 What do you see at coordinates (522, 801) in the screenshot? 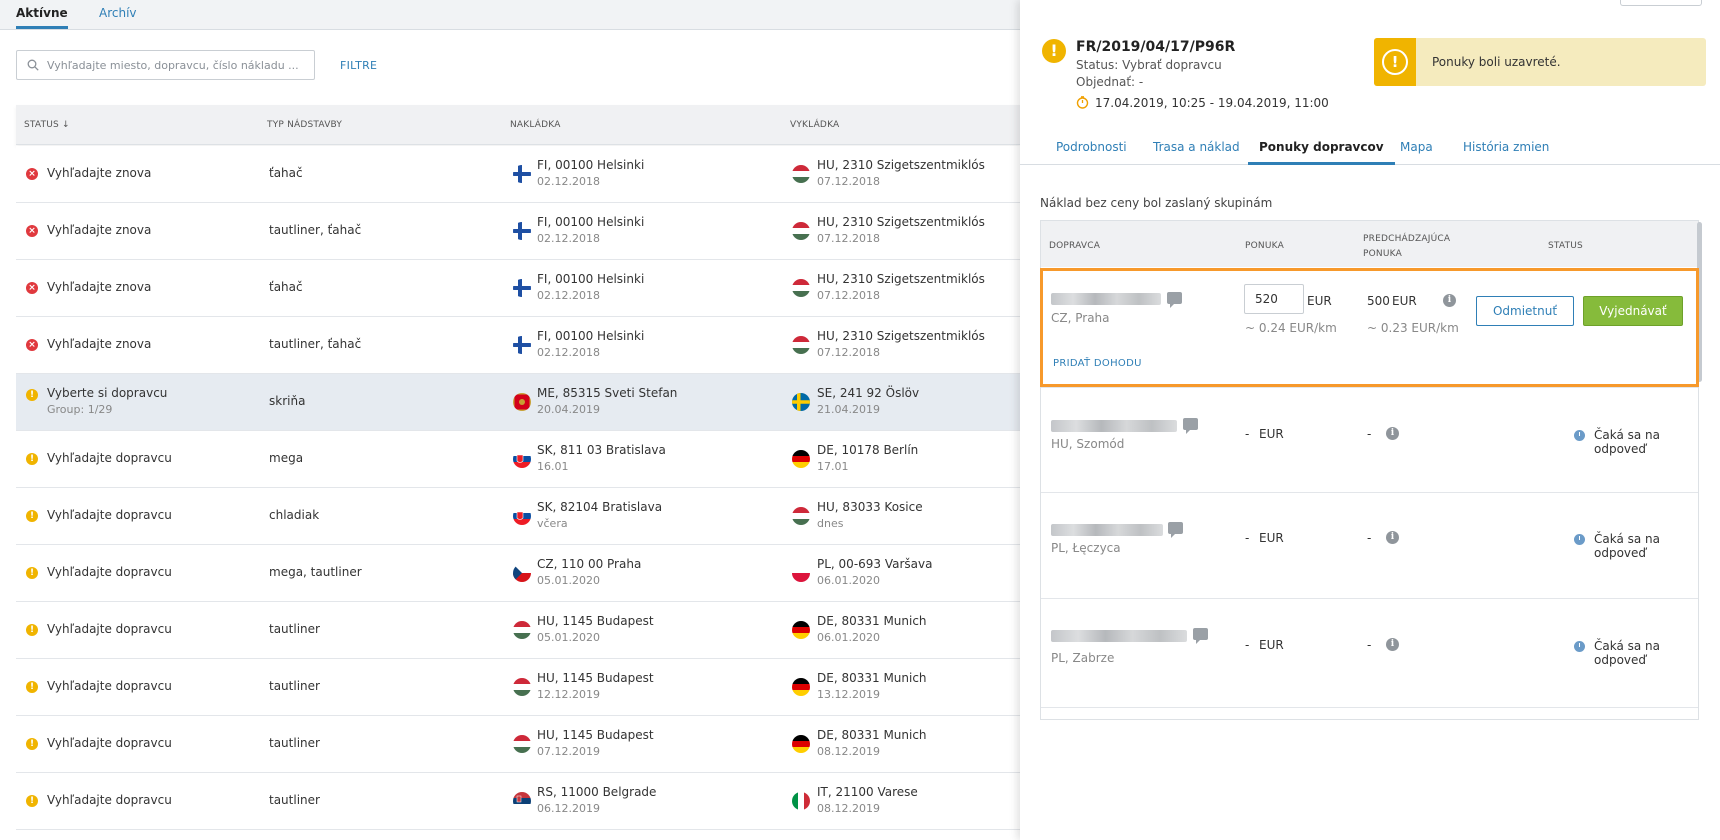
I see `flag-rs-icon` at bounding box center [522, 801].